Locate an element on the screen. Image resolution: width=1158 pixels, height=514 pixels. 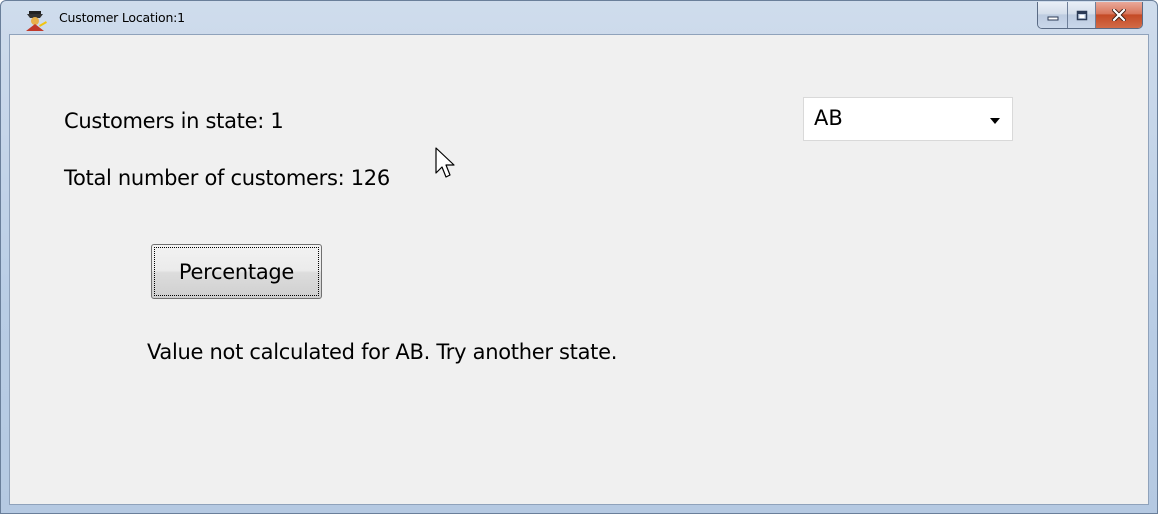
state-select-value: AB is located at coordinates (828, 118).